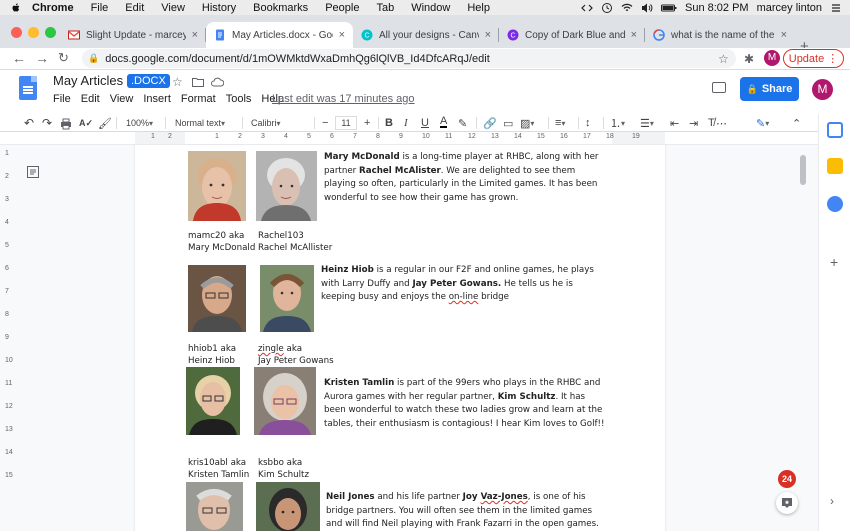  I want to click on star-icon: ☆, so click(177, 82).